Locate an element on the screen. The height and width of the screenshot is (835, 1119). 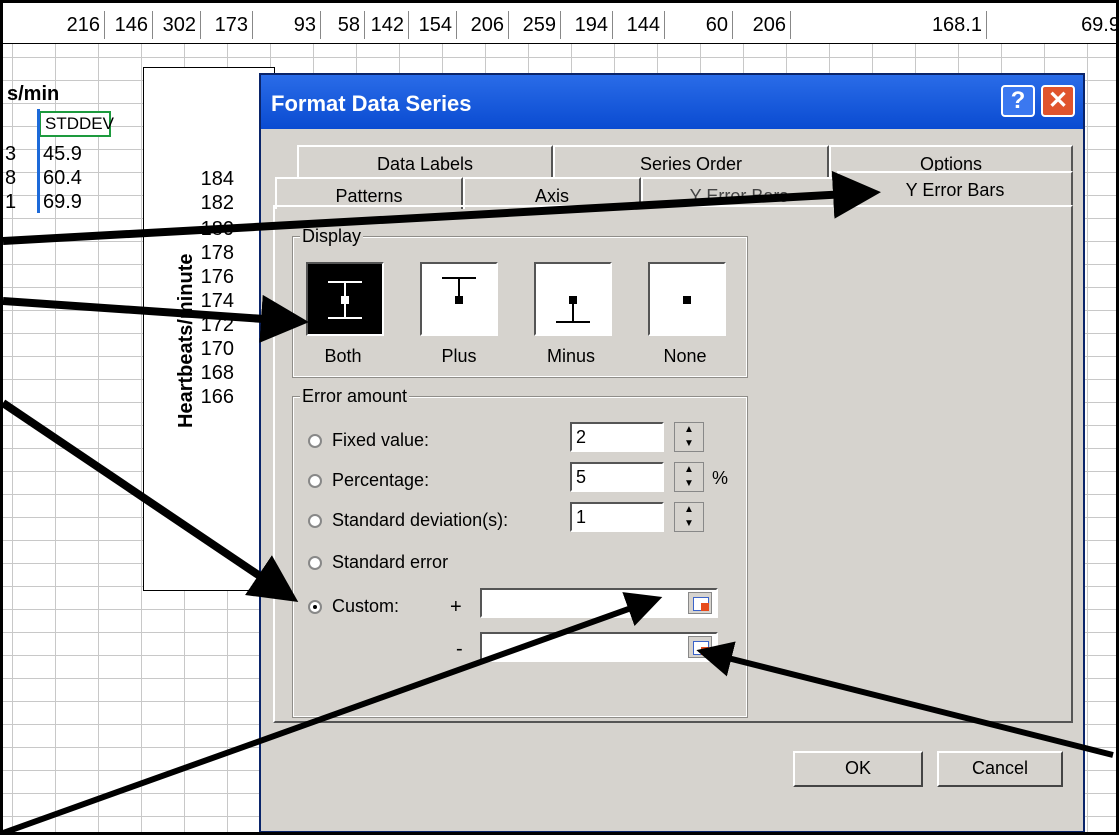
fixed-value-label: Fixed value: is located at coordinates (381, 440).